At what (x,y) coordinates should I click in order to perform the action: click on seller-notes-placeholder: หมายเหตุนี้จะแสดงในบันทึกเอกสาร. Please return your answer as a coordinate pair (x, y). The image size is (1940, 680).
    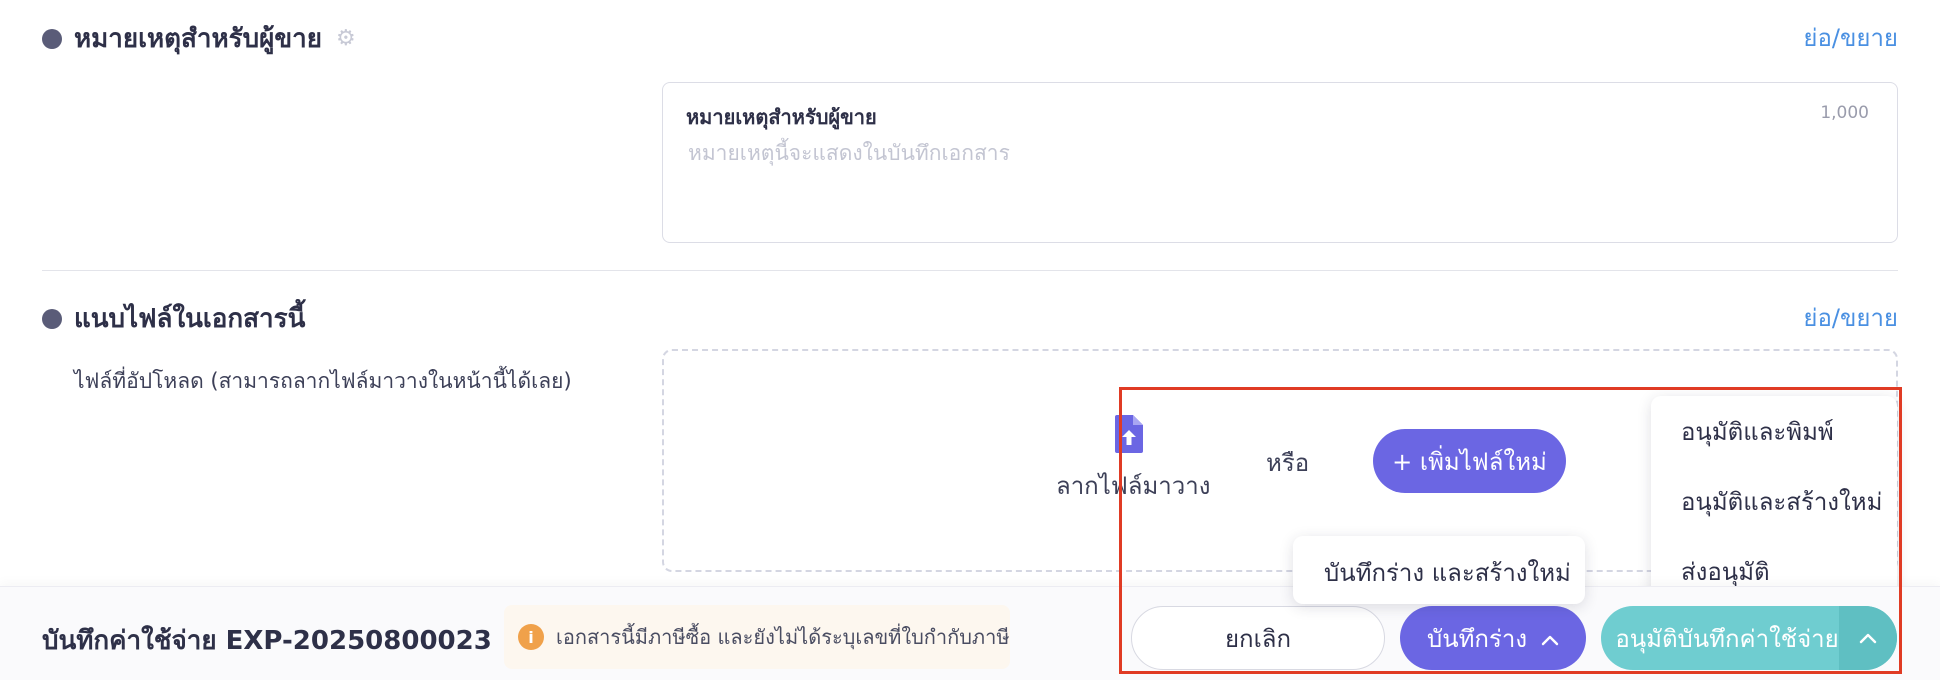
    Looking at the image, I should click on (849, 153).